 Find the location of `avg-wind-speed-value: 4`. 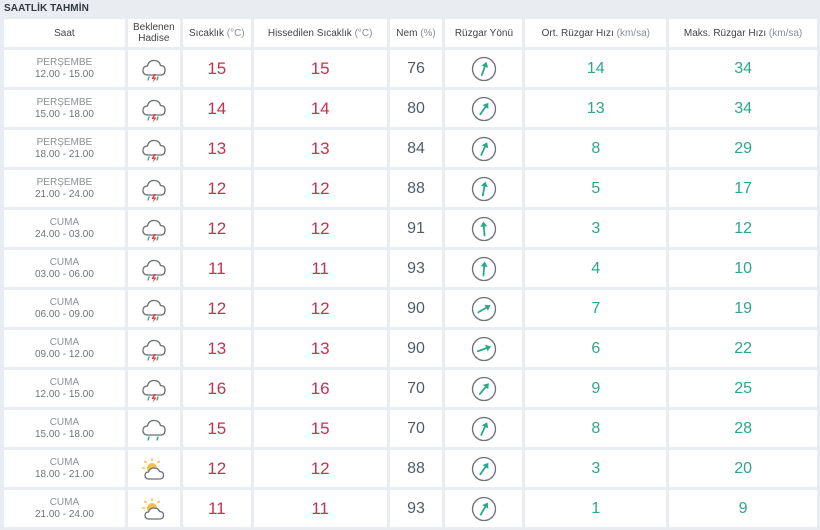

avg-wind-speed-value: 4 is located at coordinates (596, 268).